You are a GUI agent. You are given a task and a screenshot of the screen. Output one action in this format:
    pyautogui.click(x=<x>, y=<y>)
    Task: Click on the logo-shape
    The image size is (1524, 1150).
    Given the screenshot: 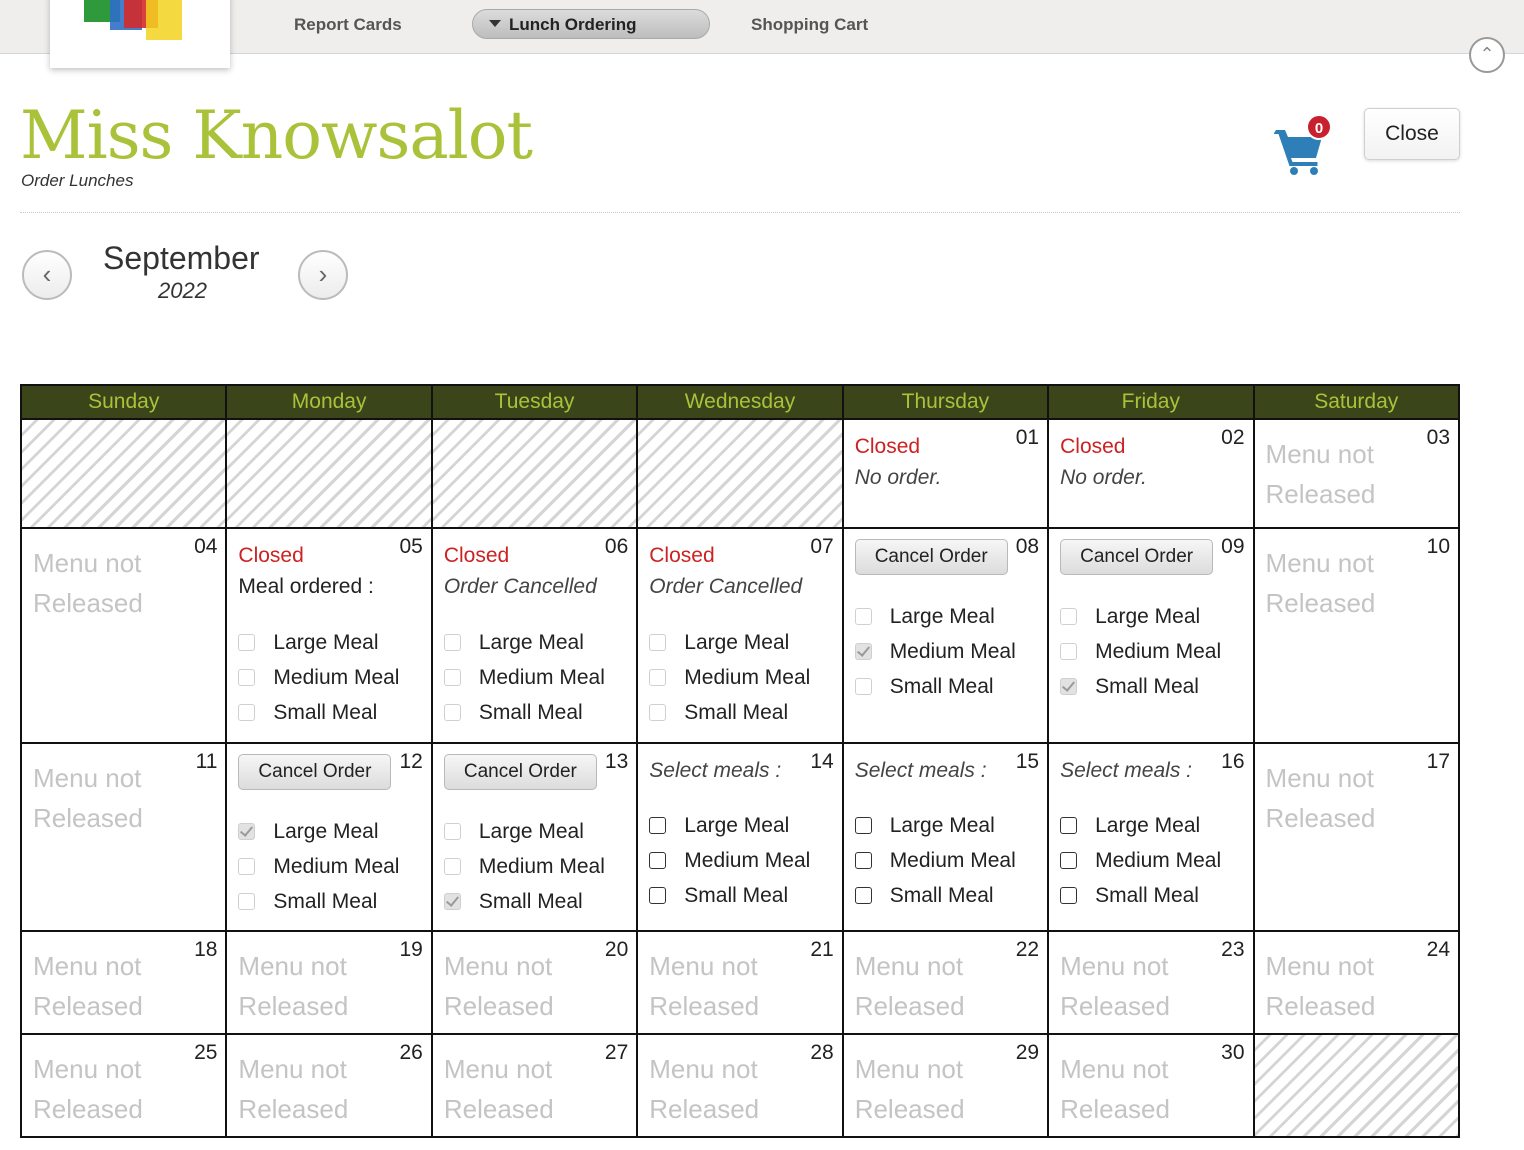 What is the action you would take?
    pyautogui.click(x=164, y=20)
    